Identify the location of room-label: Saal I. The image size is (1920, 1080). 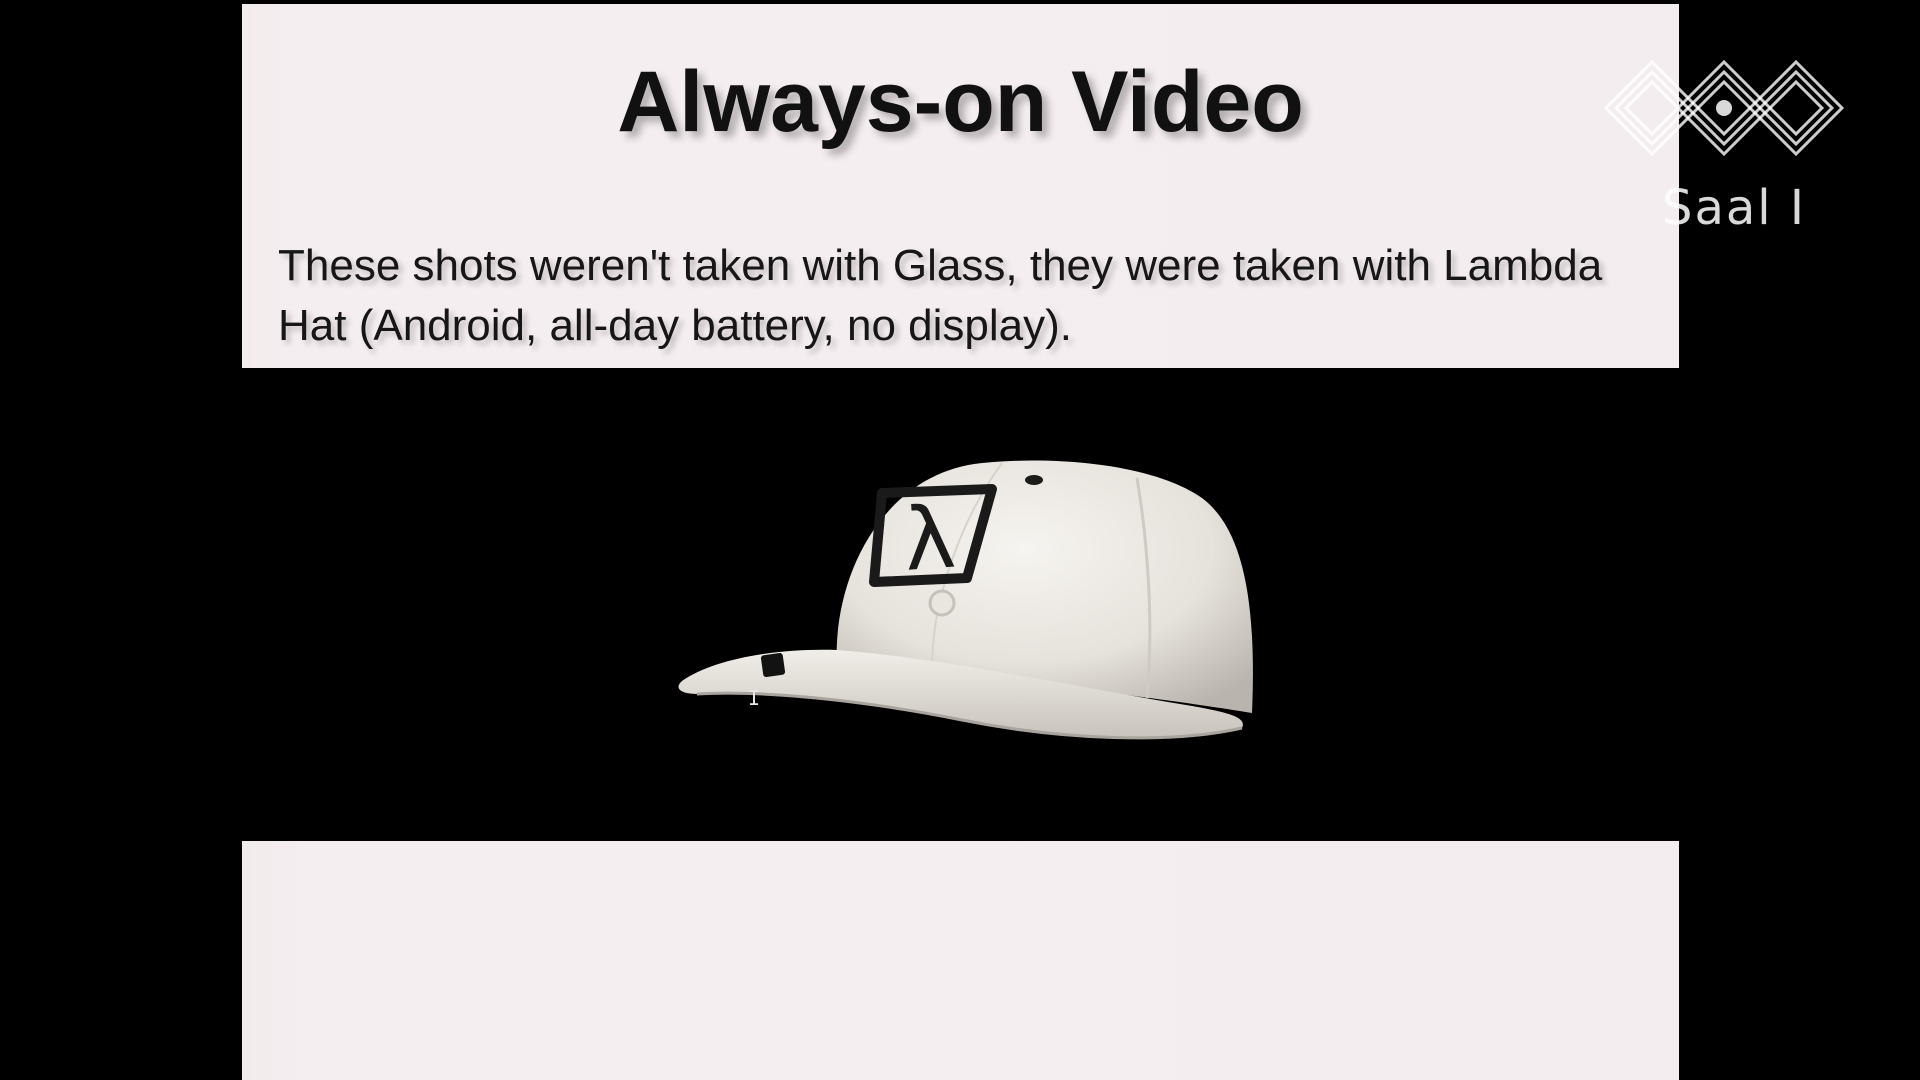
(1734, 208).